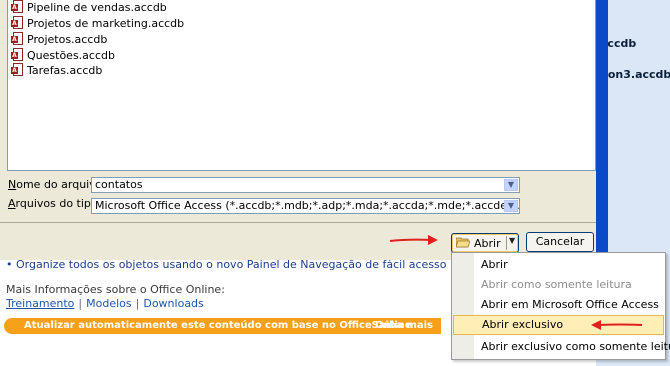 The height and width of the screenshot is (366, 670). I want to click on open-button-label: Abrir, so click(487, 243).